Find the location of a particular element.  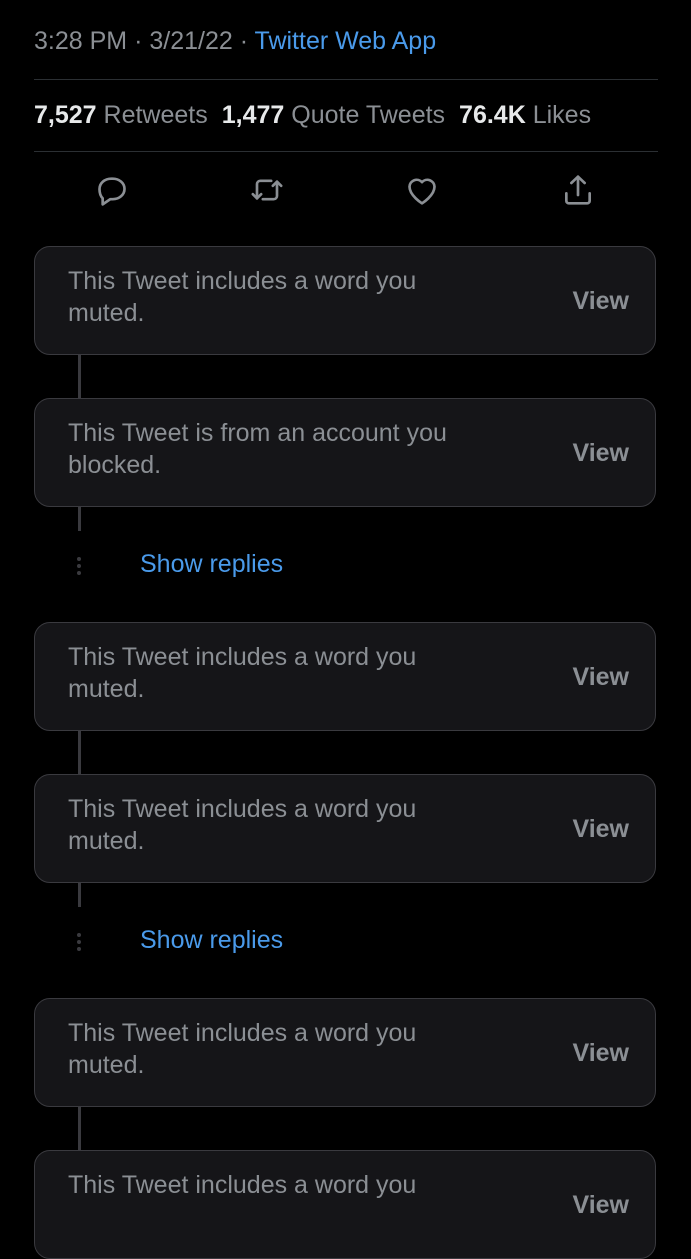

retweets-stat: 7,527 Retweets is located at coordinates (121, 115).